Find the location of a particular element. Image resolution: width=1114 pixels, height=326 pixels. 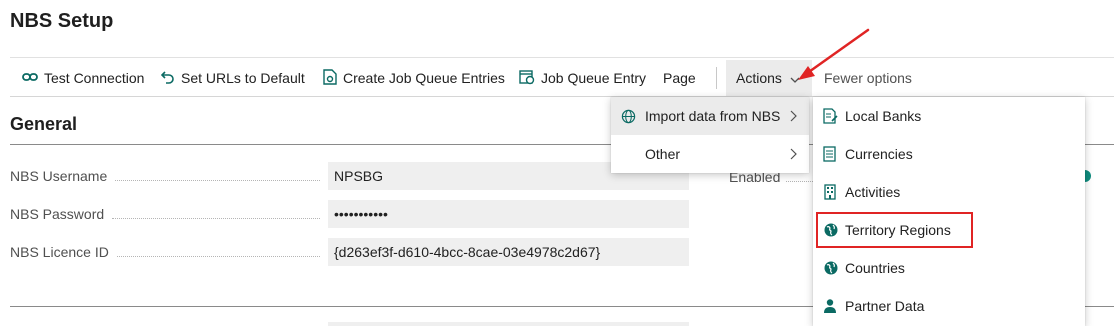

chevron-down-icon is located at coordinates (795, 78).